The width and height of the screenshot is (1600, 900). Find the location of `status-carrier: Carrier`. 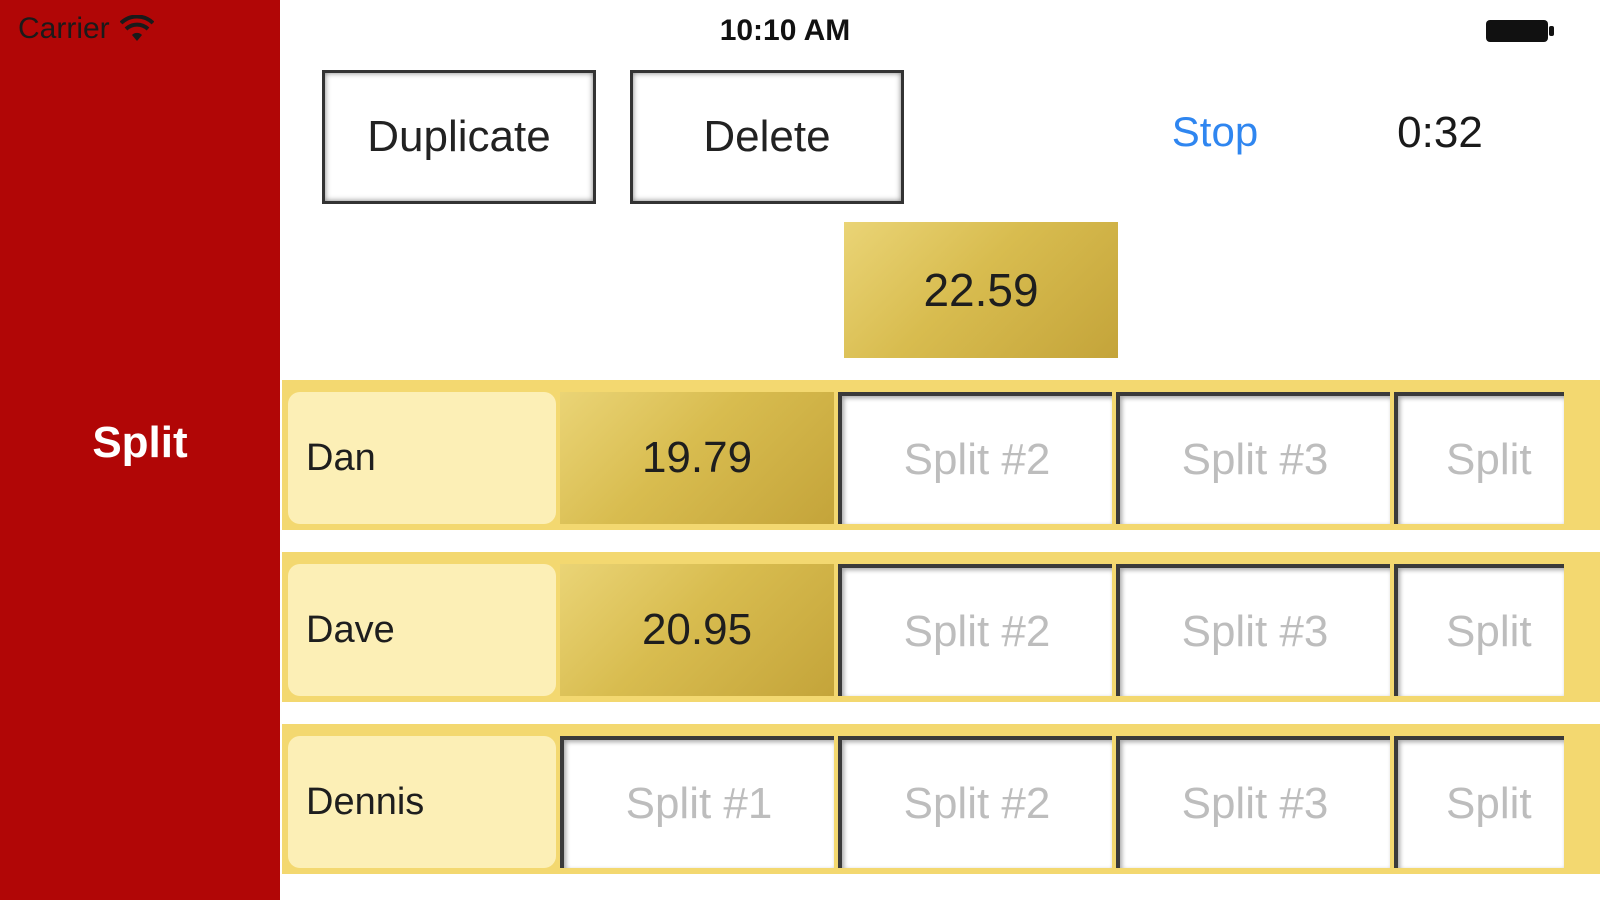

status-carrier: Carrier is located at coordinates (86, 29).